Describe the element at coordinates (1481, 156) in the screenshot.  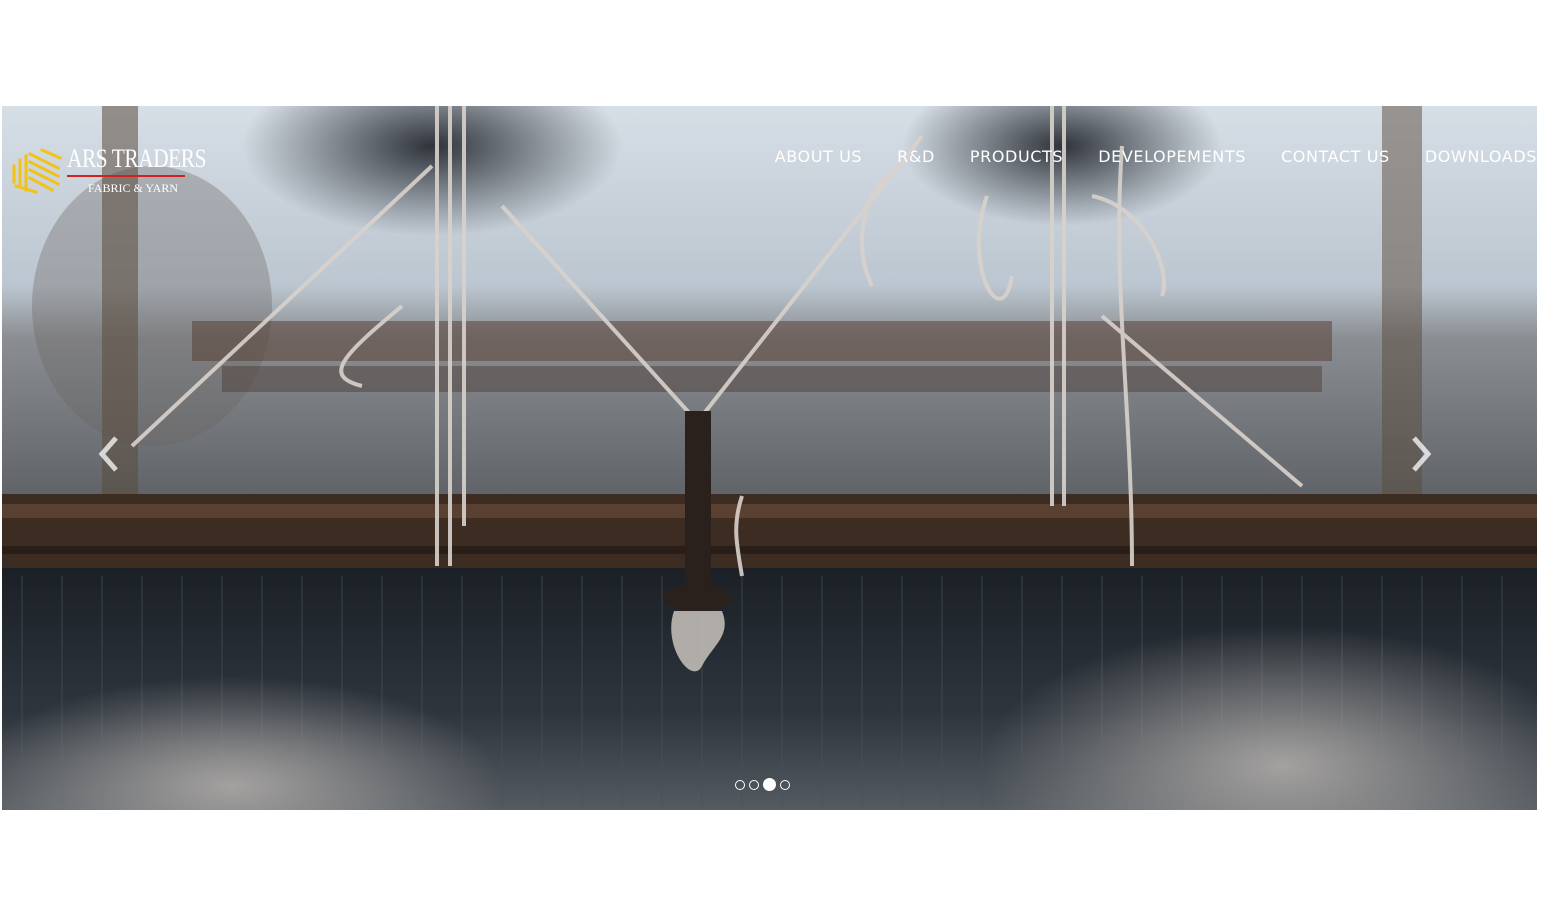
I see `nav-downloads: DOWNLOADS` at that location.